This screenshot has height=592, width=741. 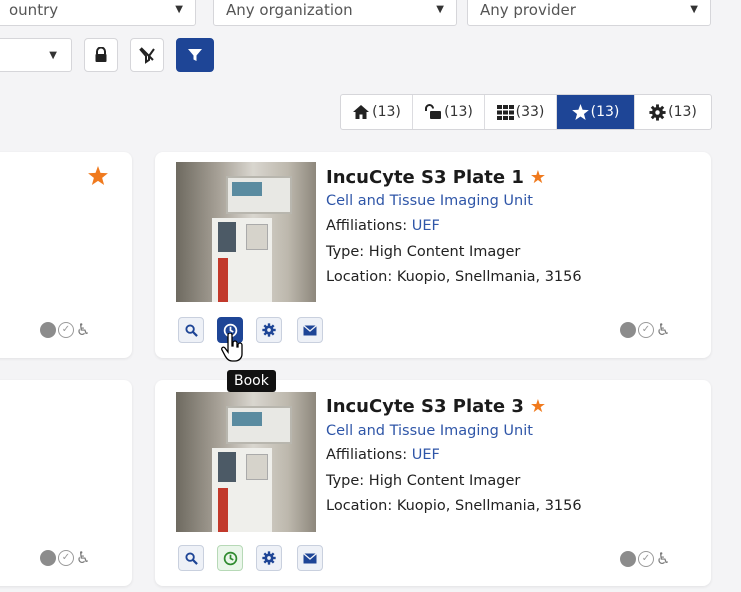 I want to click on tab-favorites-count: (13), so click(x=605, y=112).